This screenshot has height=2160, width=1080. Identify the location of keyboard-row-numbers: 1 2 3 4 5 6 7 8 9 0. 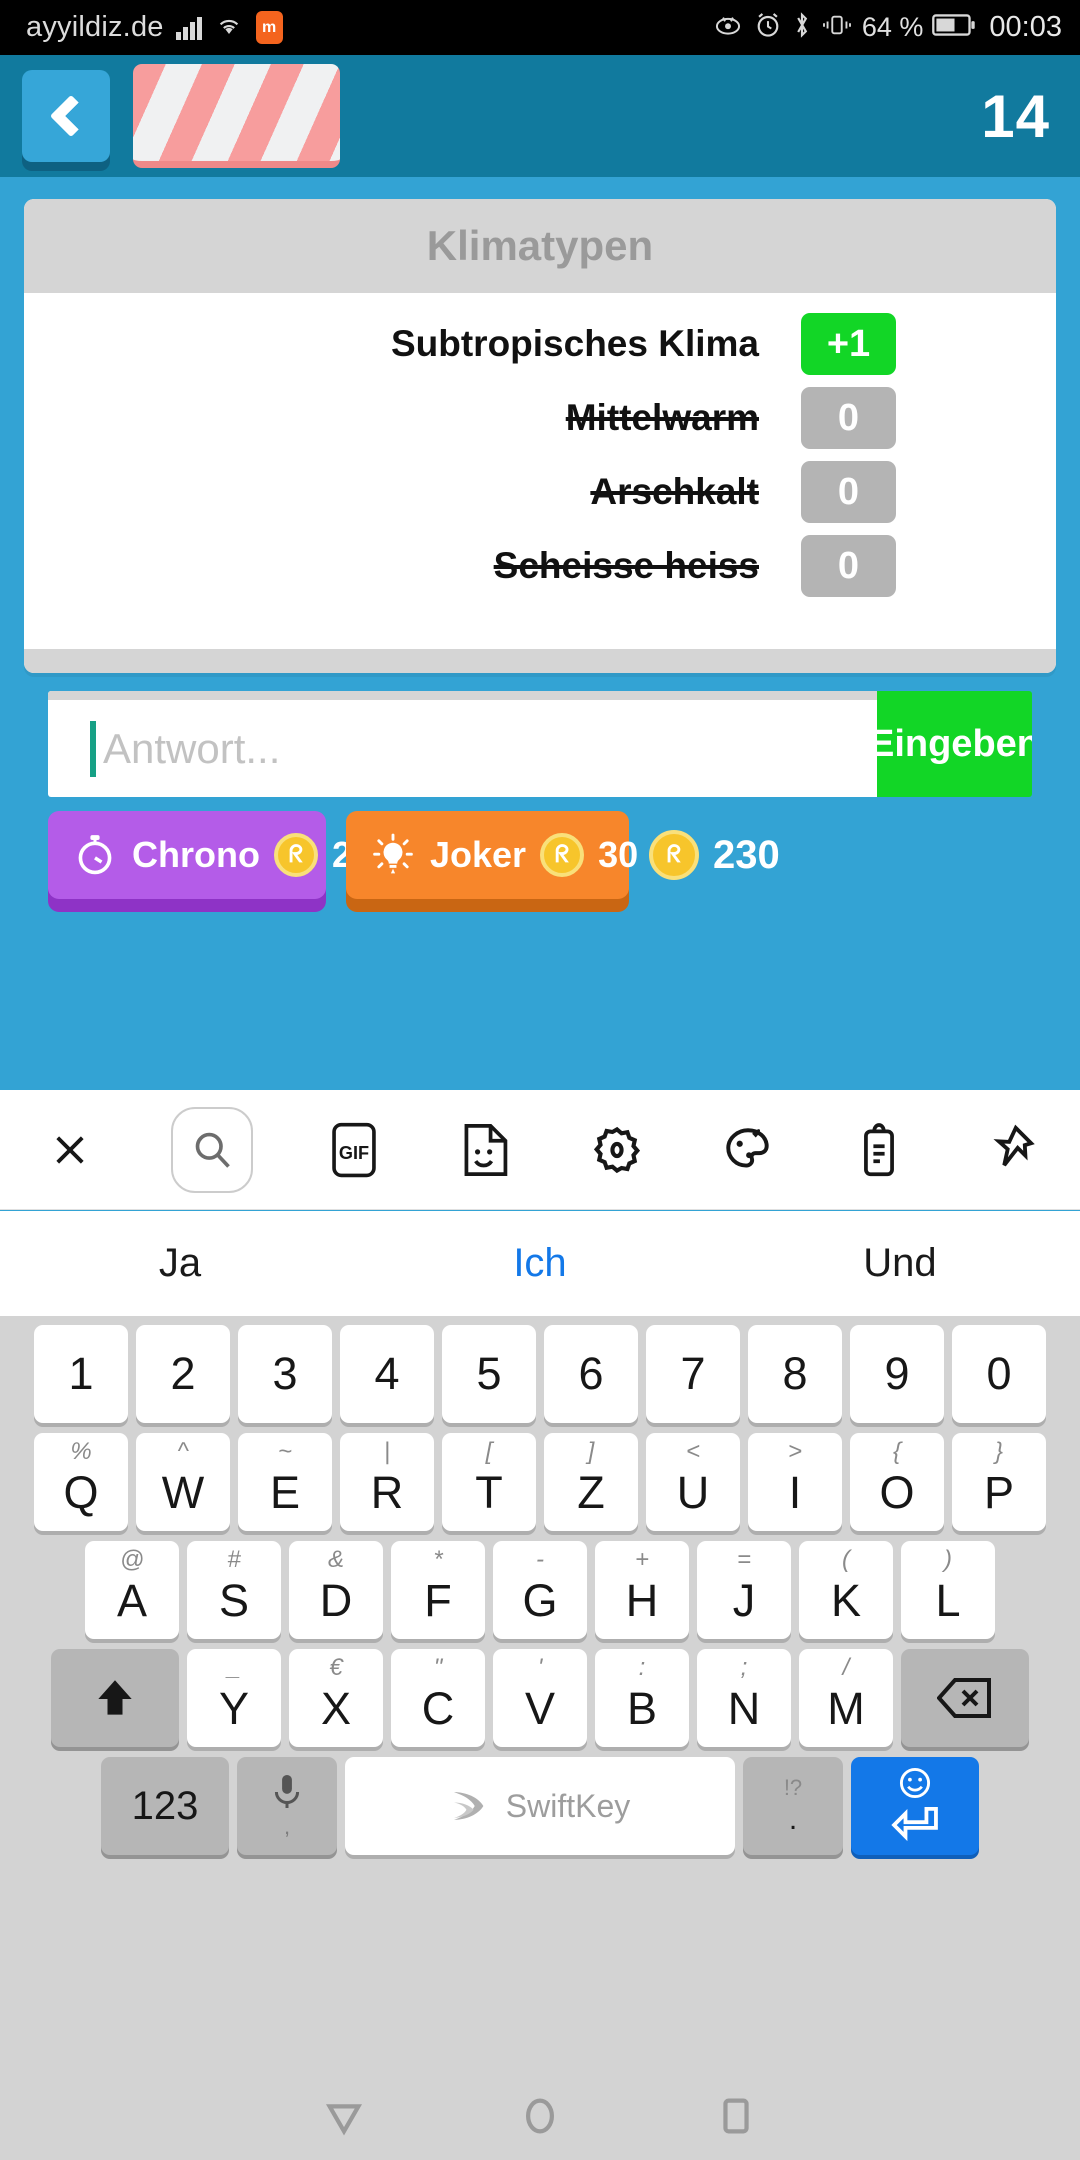
(540, 1374).